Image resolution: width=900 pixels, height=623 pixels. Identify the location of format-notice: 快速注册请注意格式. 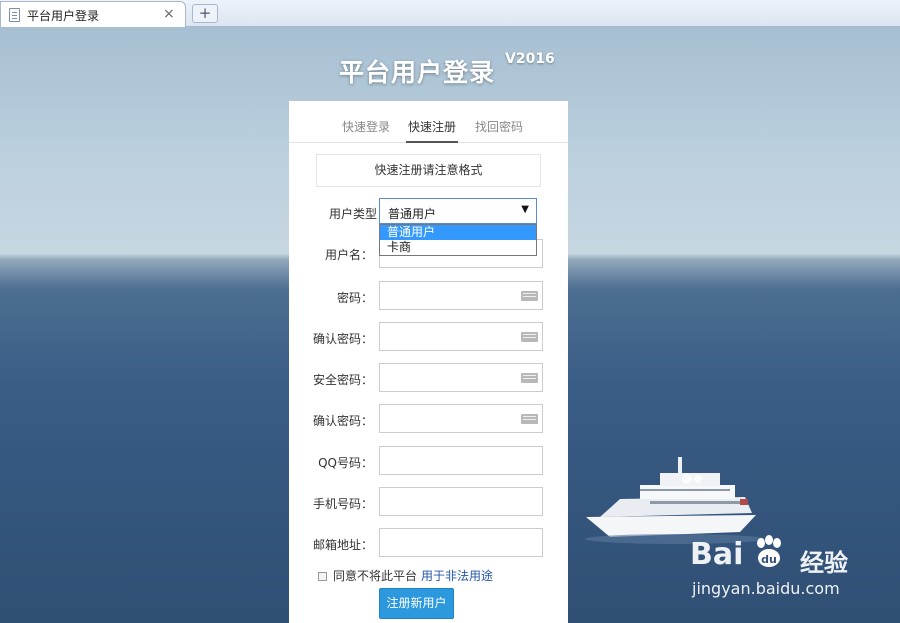
(428, 170).